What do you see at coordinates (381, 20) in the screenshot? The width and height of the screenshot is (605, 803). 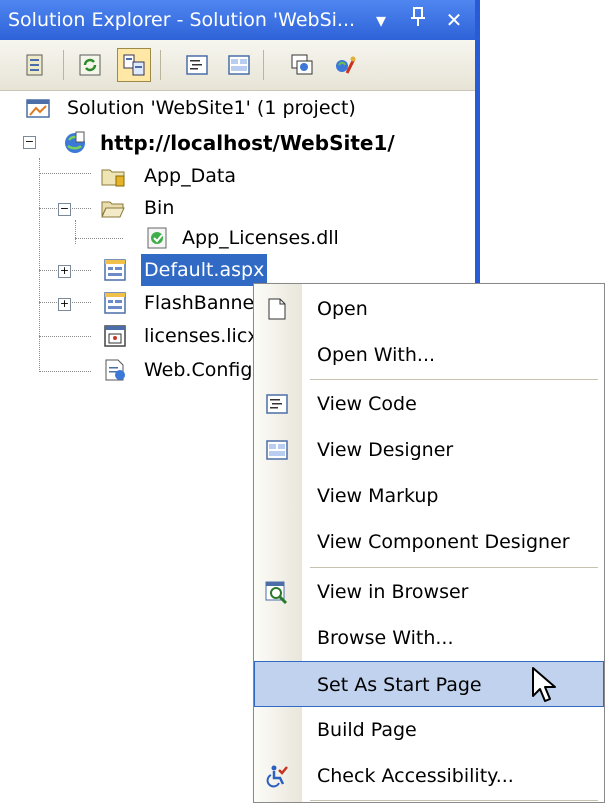 I see `dropdown-icon: ▾` at bounding box center [381, 20].